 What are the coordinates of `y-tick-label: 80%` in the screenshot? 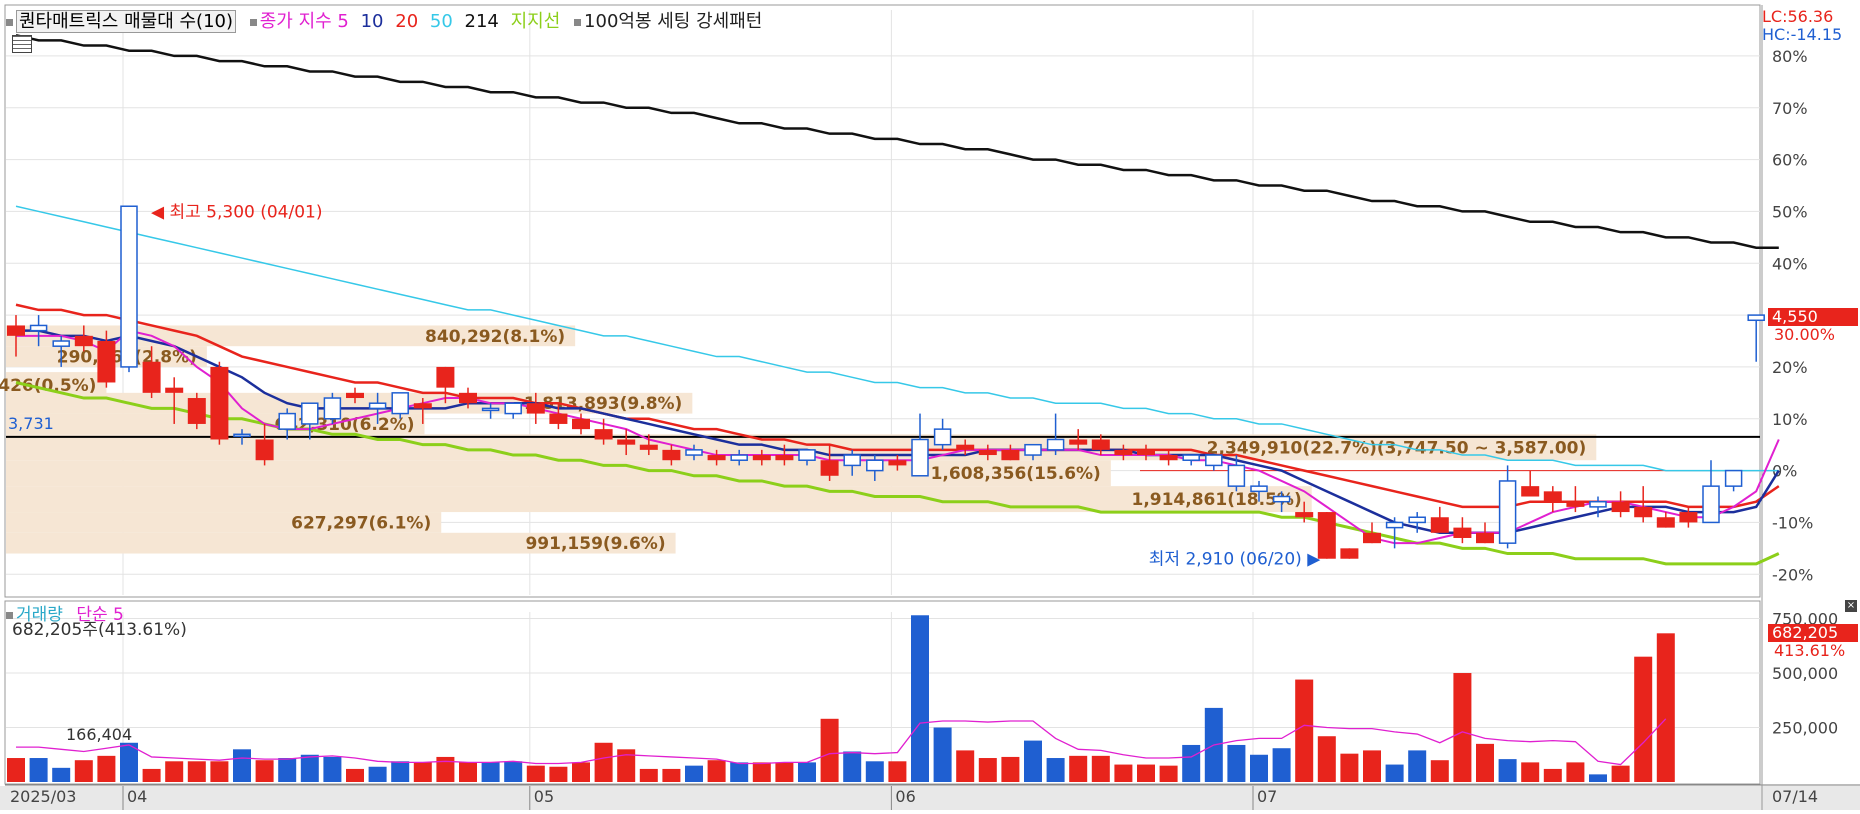 It's located at (1790, 56).